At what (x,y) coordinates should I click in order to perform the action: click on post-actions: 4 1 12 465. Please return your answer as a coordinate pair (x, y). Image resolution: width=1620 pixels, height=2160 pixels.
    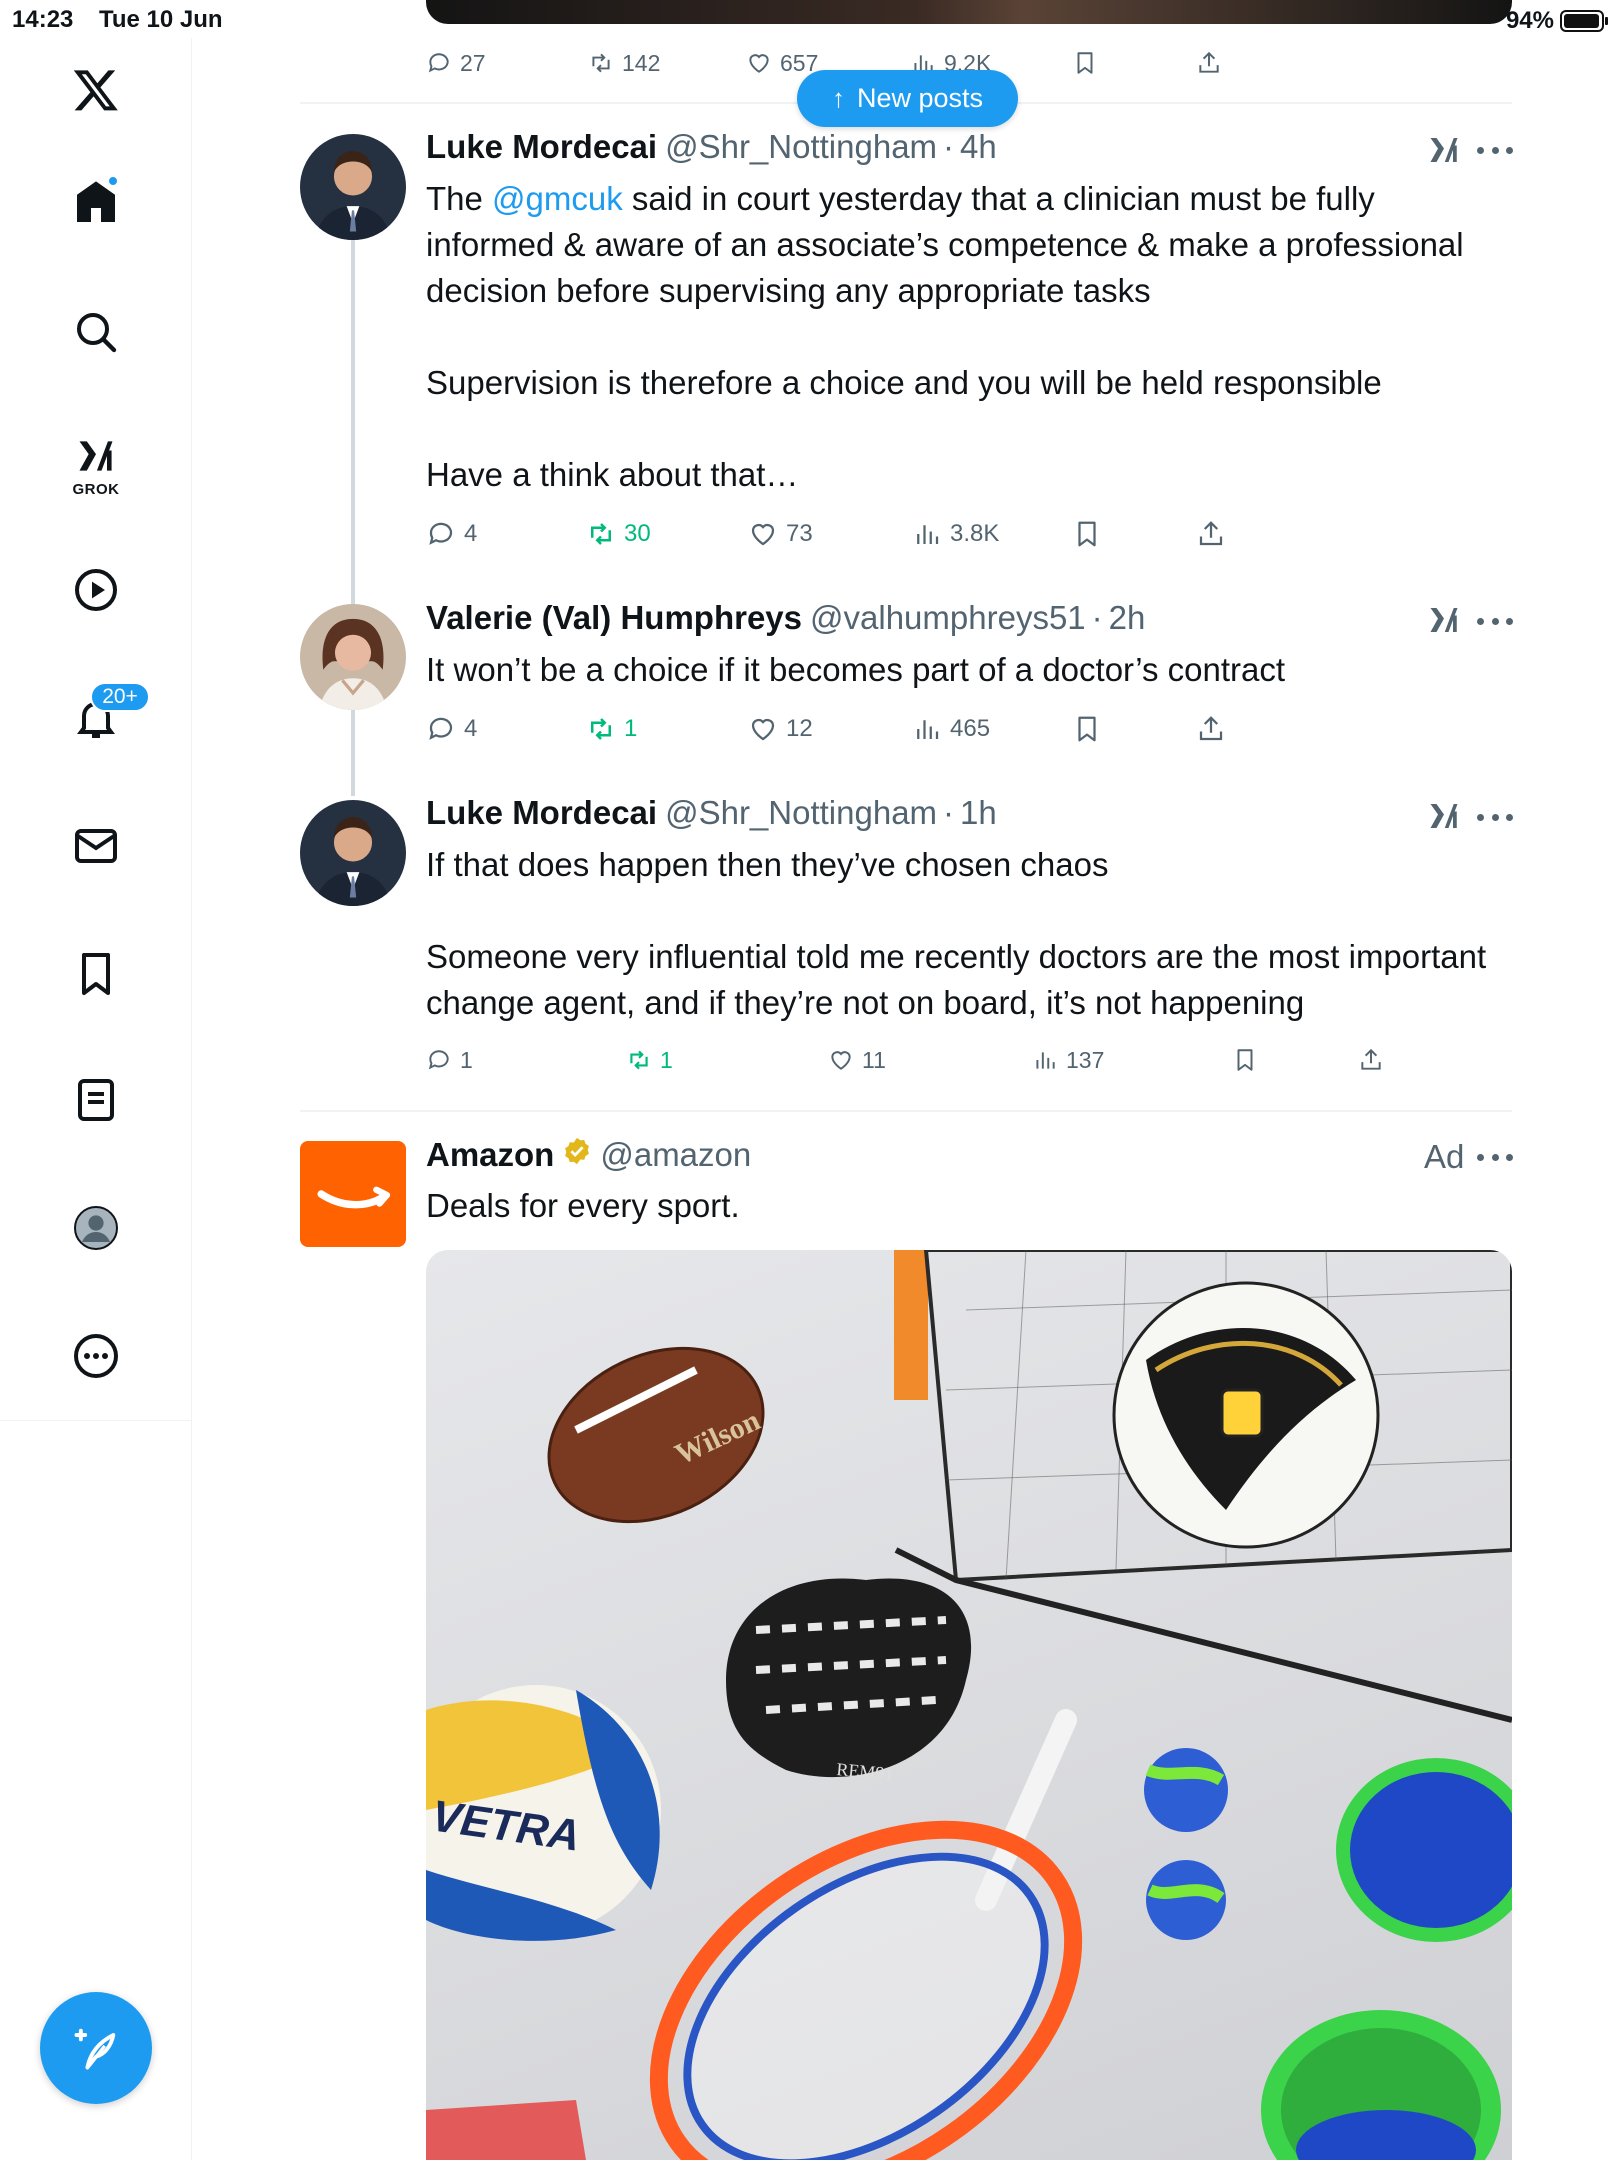
    Looking at the image, I should click on (926, 729).